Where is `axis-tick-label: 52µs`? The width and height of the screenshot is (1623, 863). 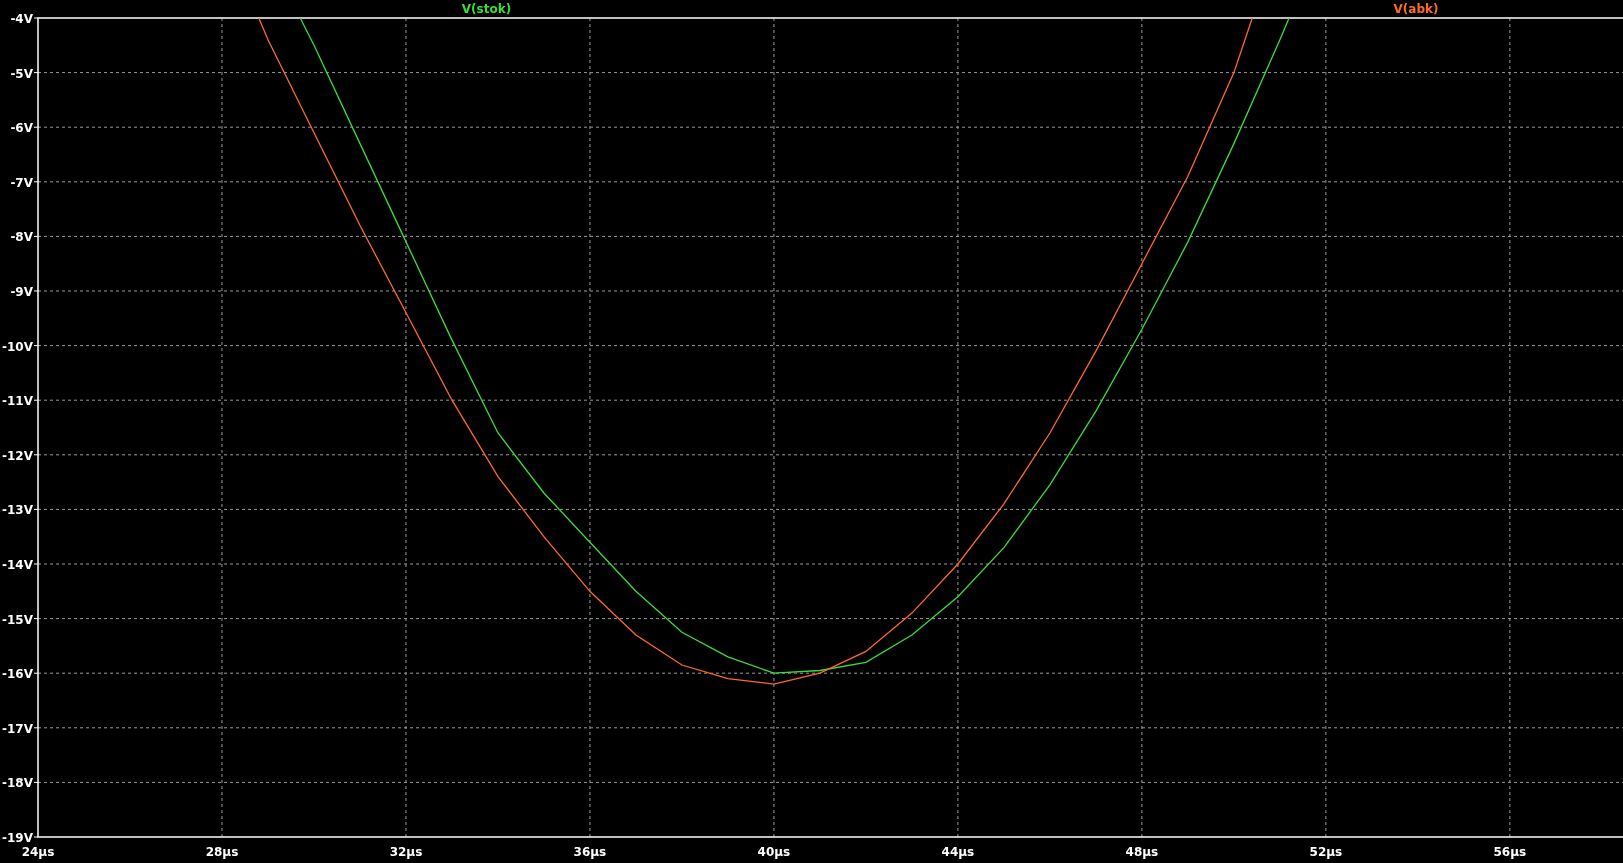
axis-tick-label: 52µs is located at coordinates (1326, 852).